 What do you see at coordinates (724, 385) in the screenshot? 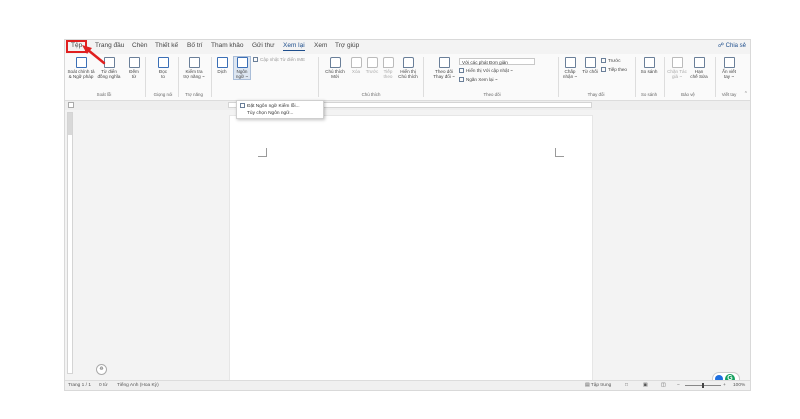
I see `zoom-in-icon: +` at bounding box center [724, 385].